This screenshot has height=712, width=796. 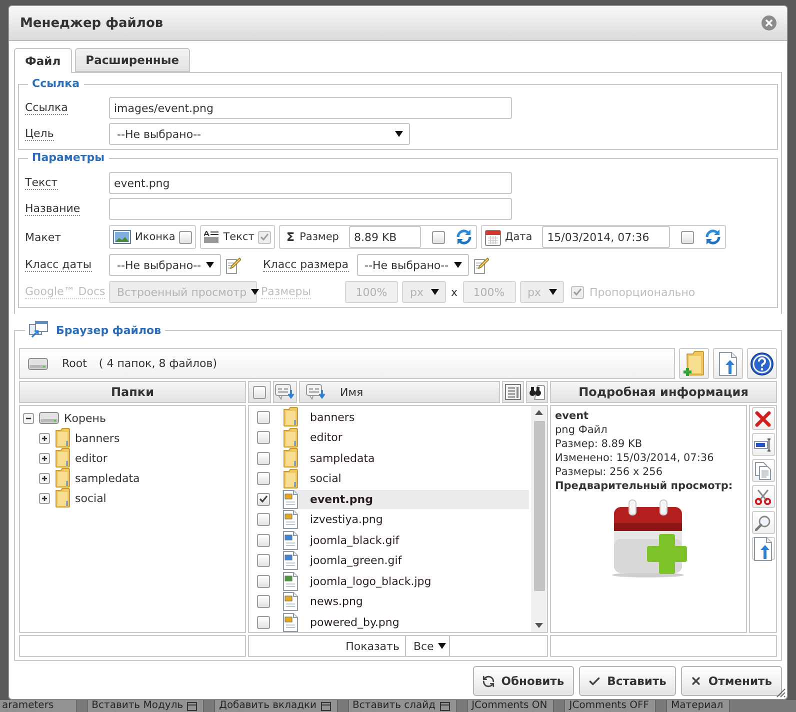 I want to click on collapse-icon, so click(x=28, y=418).